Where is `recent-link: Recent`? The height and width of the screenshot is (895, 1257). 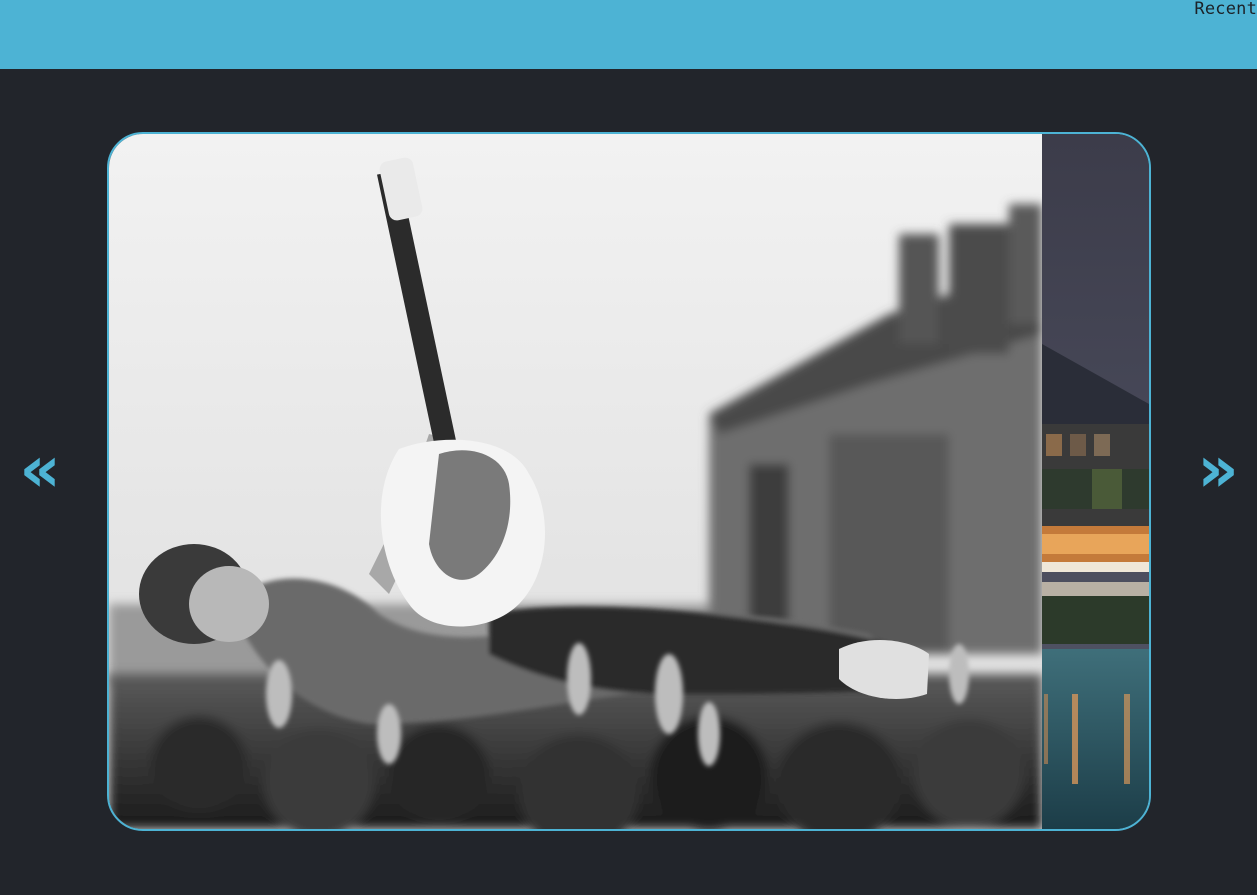
recent-link: Recent is located at coordinates (1225, 9).